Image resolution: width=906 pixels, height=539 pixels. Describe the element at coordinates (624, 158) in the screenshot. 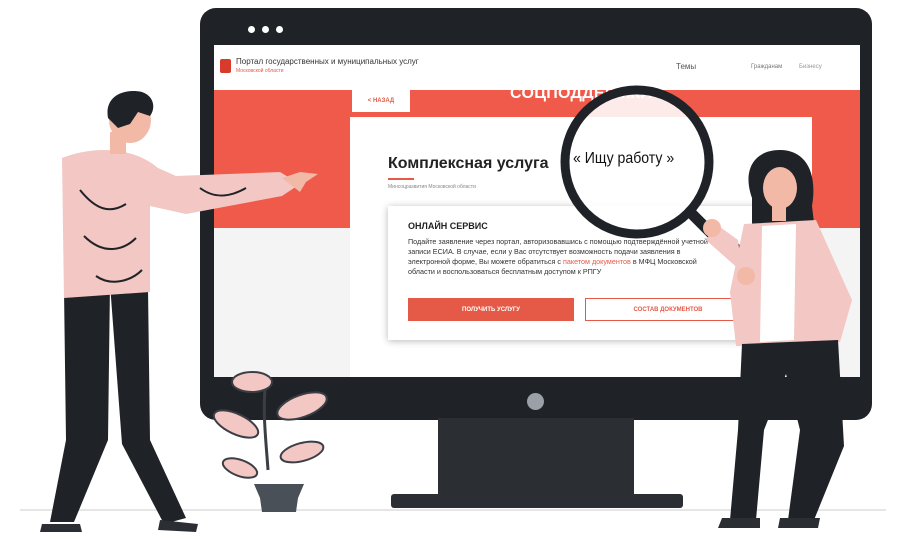

I see `search-phrase: « Ищу работу »` at that location.